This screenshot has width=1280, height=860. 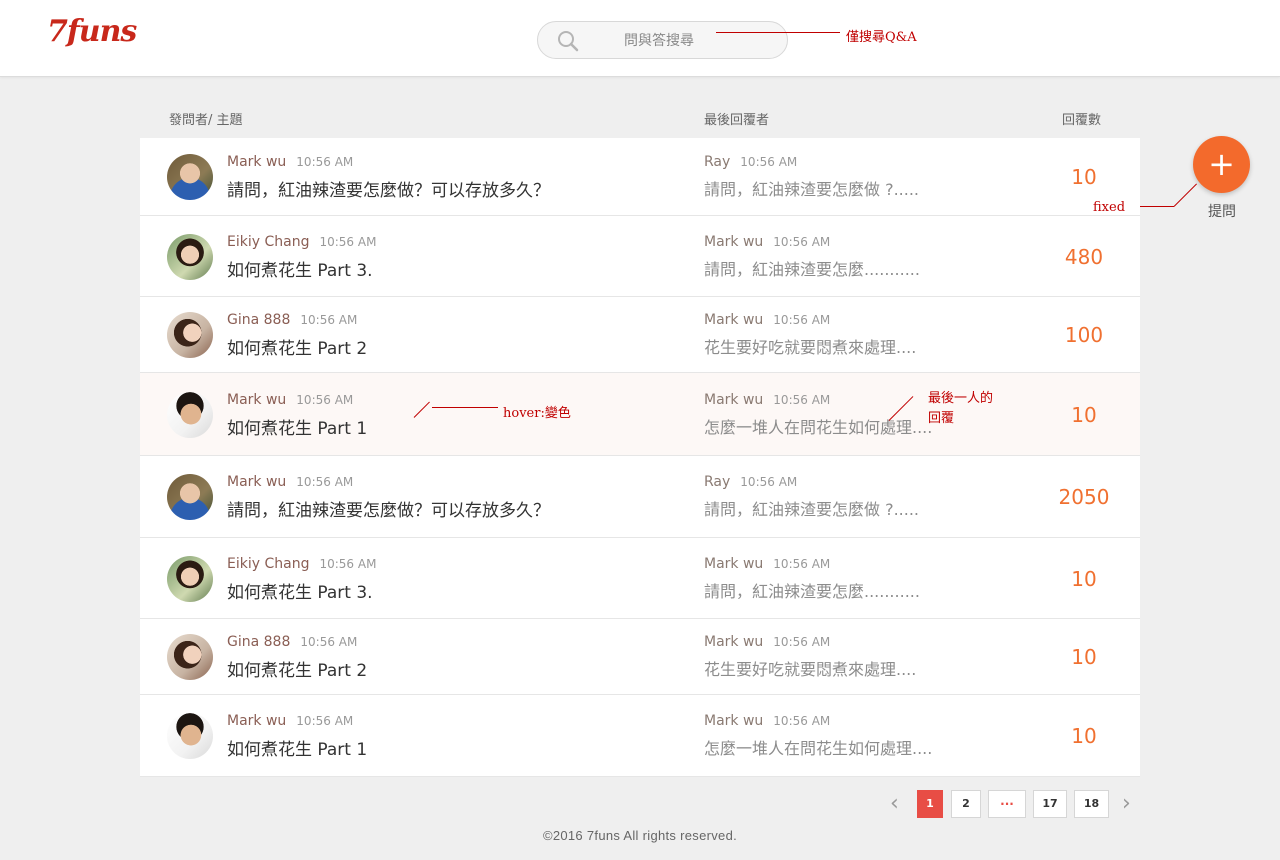 What do you see at coordinates (737, 120) in the screenshot?
I see `column-header-last-replier: 最後回覆者` at bounding box center [737, 120].